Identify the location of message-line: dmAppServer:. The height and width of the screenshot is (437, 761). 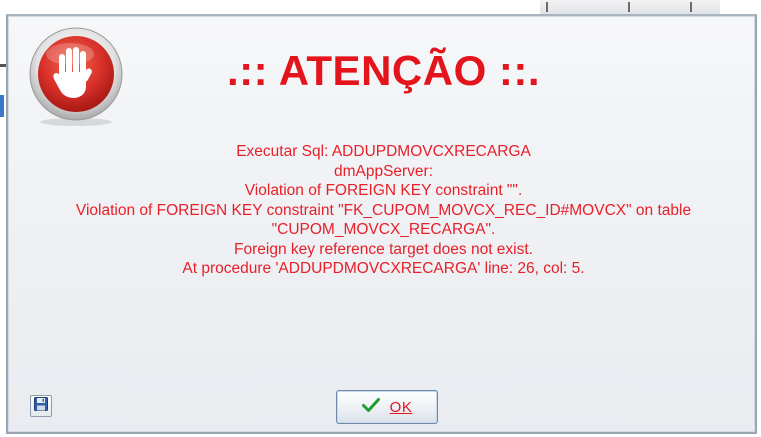
(383, 171).